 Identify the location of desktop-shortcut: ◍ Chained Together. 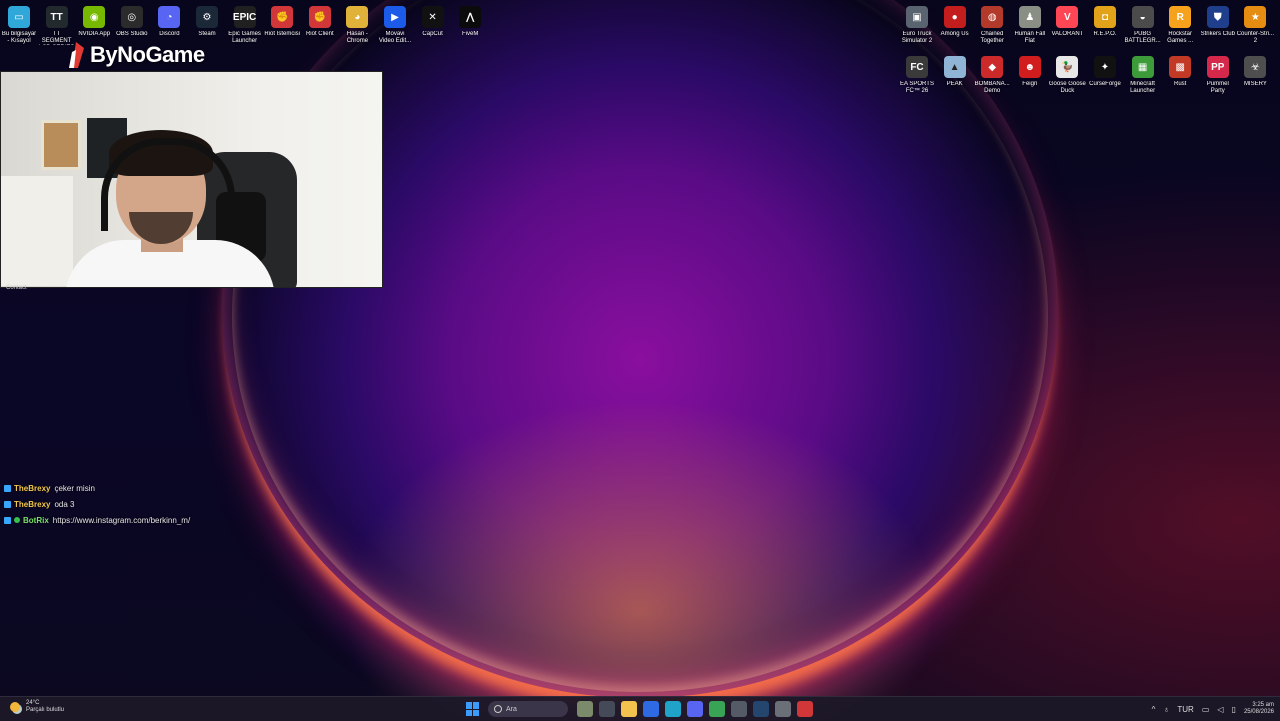
(992, 22).